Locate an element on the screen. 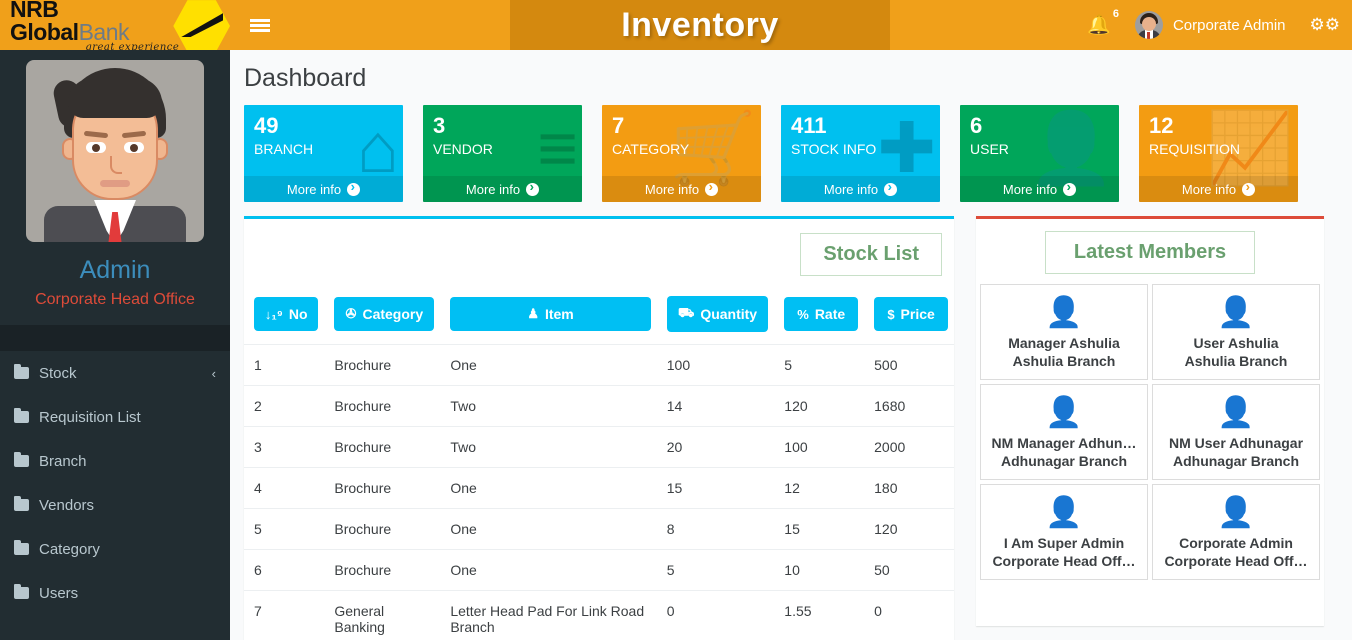 This screenshot has height=640, width=1352. cell-rate: 100 is located at coordinates (819, 447).